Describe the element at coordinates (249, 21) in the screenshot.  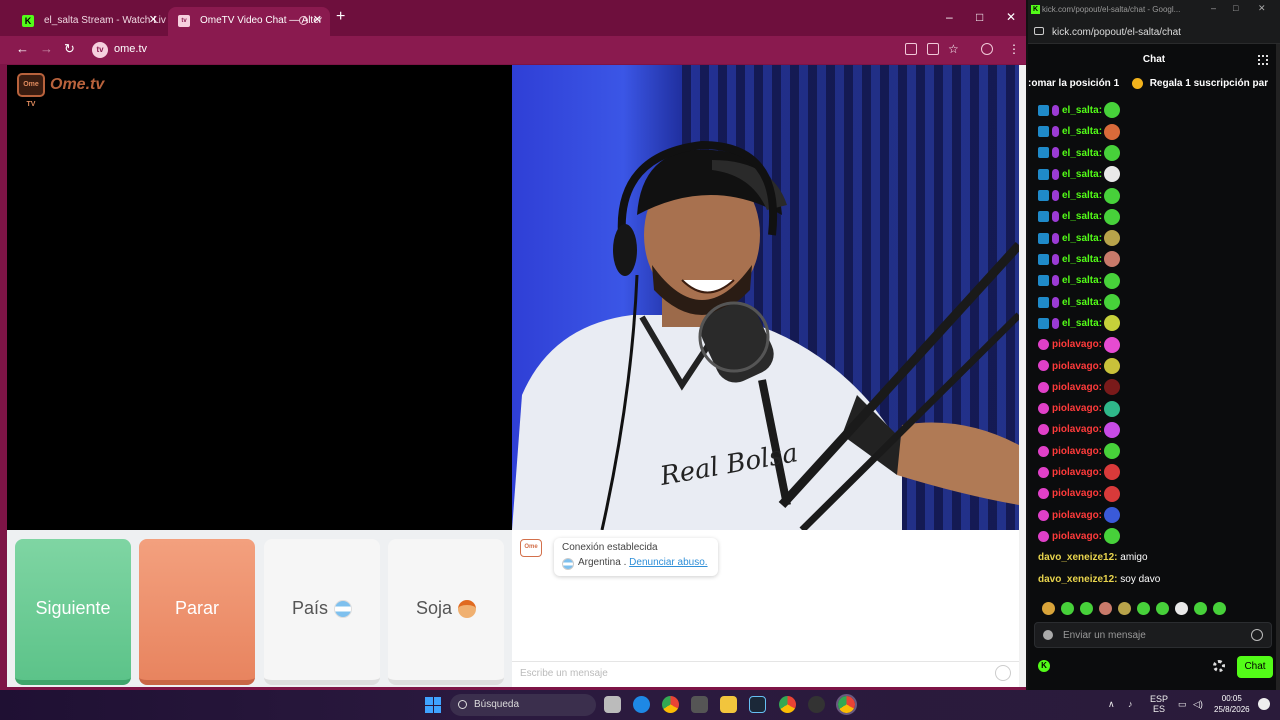
I see `tab-ometv: tv OmeTV Video Chat — Alter ✕` at that location.